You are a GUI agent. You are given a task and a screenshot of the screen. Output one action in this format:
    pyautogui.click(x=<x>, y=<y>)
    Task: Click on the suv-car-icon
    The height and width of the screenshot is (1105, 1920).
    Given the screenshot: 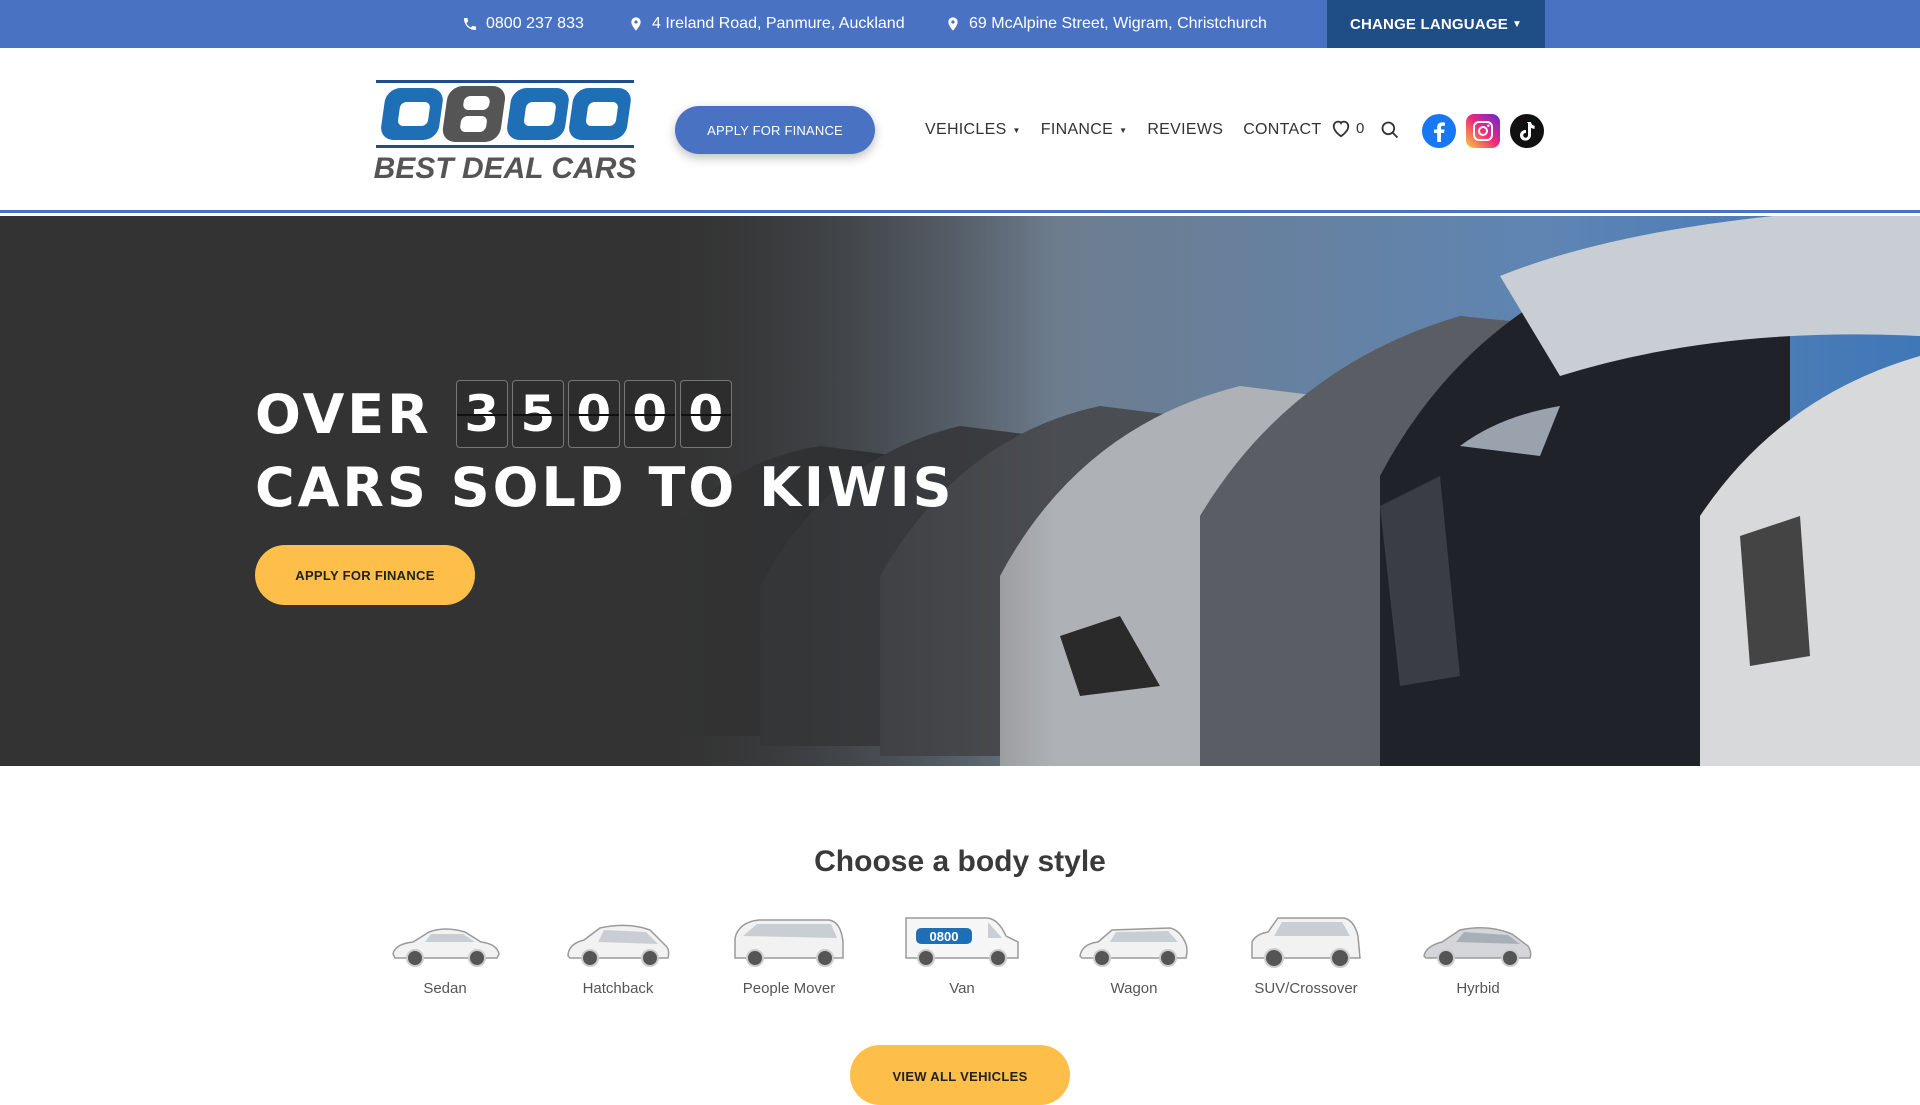 What is the action you would take?
    pyautogui.click(x=1306, y=942)
    